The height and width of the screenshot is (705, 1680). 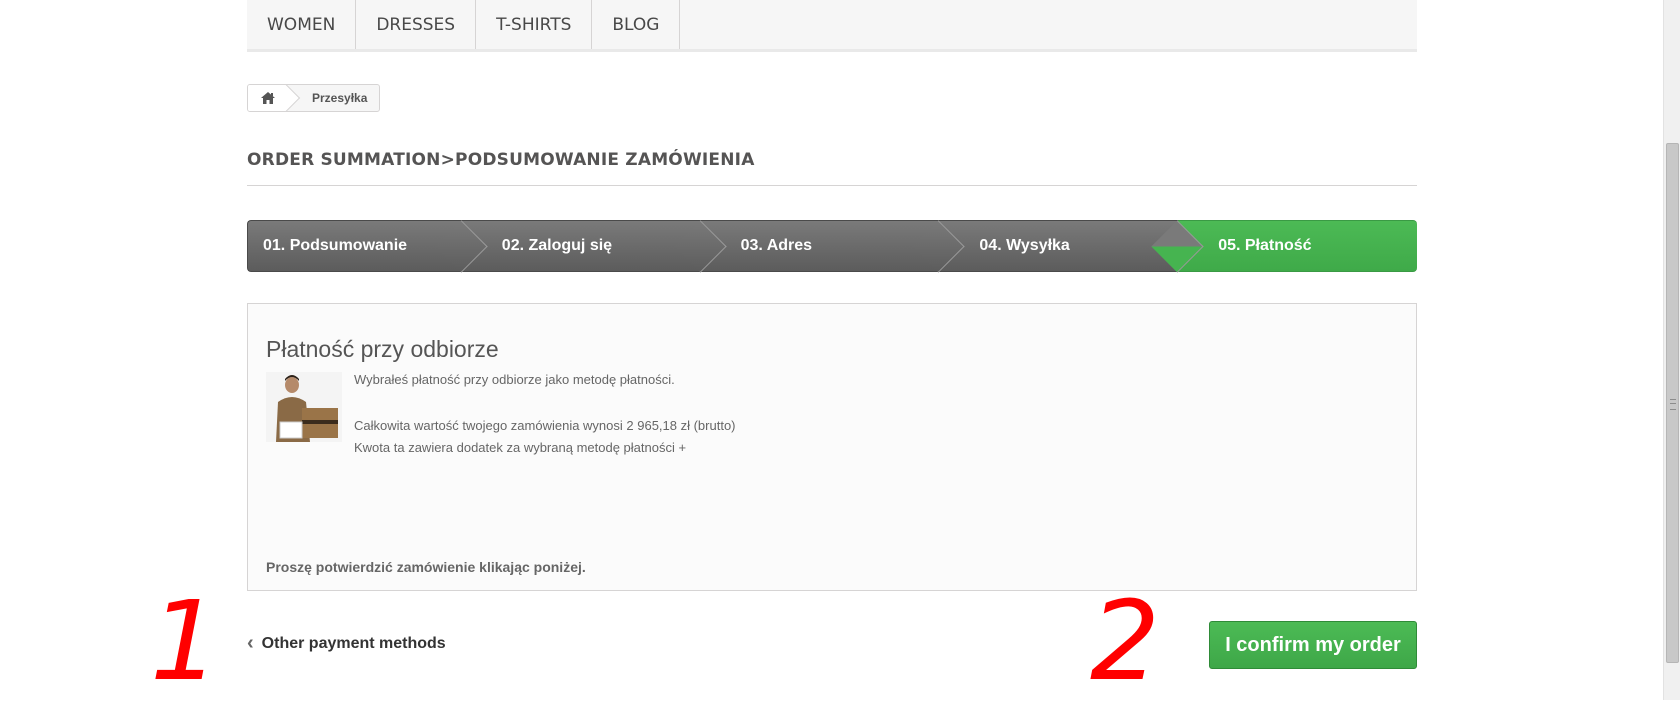 What do you see at coordinates (636, 24) in the screenshot?
I see `nav-item-blog: BLOG` at bounding box center [636, 24].